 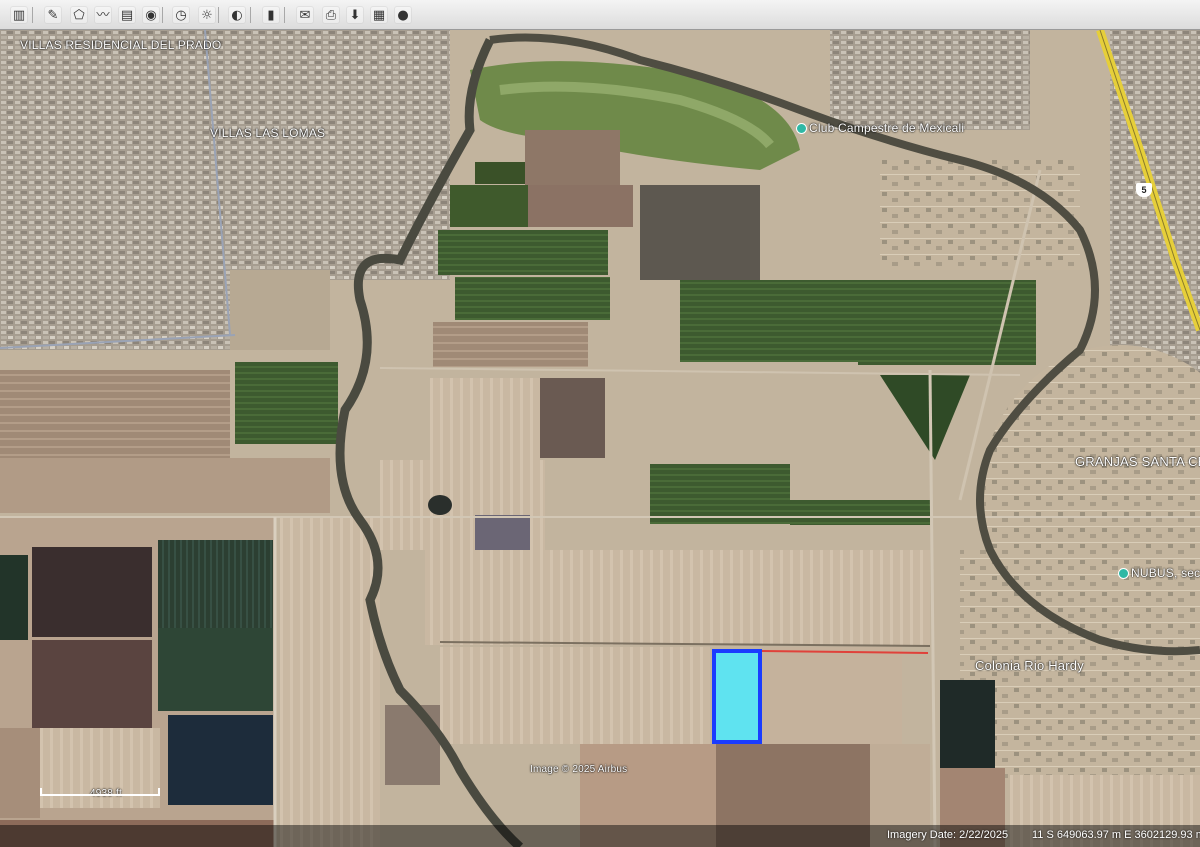 What do you see at coordinates (600, 836) in the screenshot?
I see `status-bar` at bounding box center [600, 836].